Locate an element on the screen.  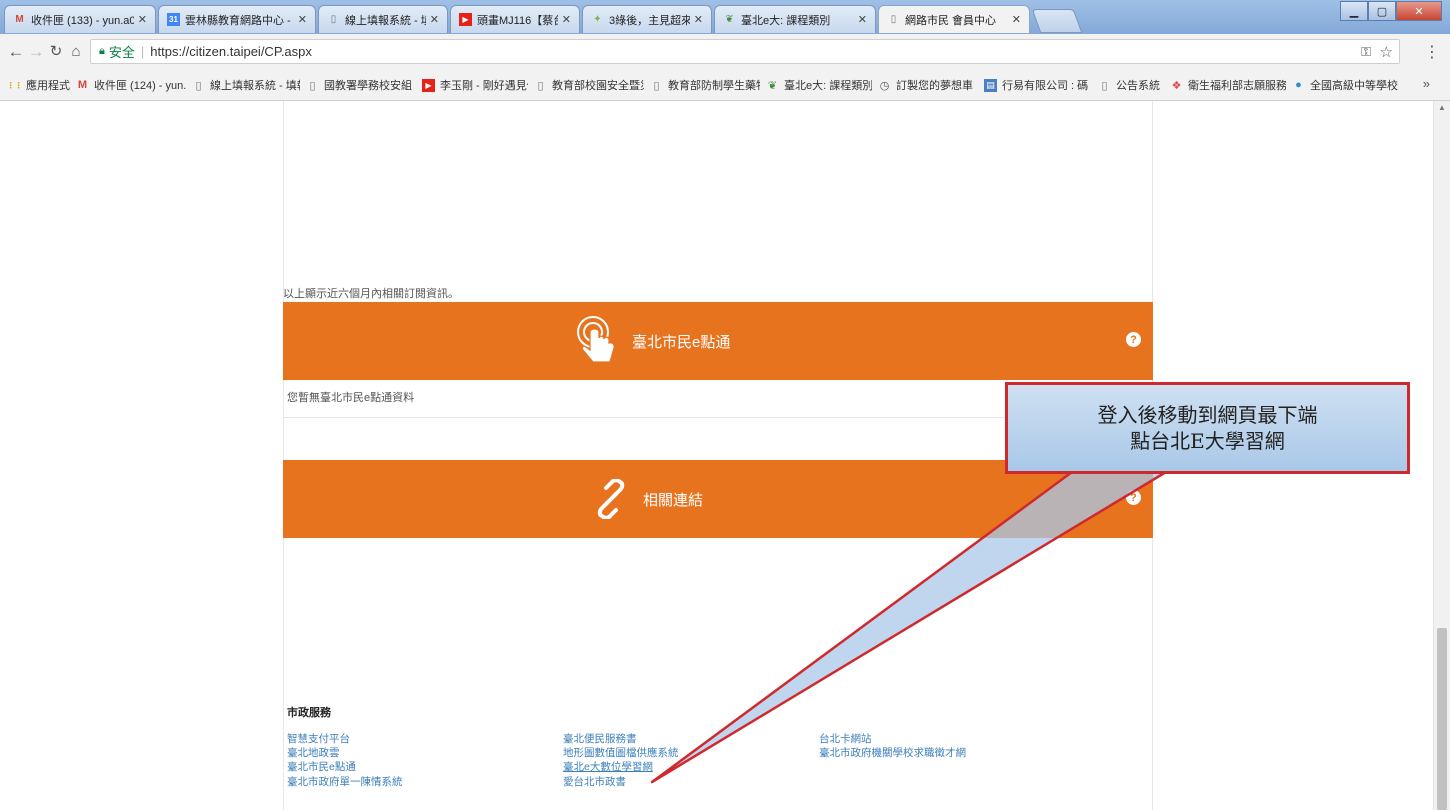
bookmark-label: 應用程式 is located at coordinates (48, 86).